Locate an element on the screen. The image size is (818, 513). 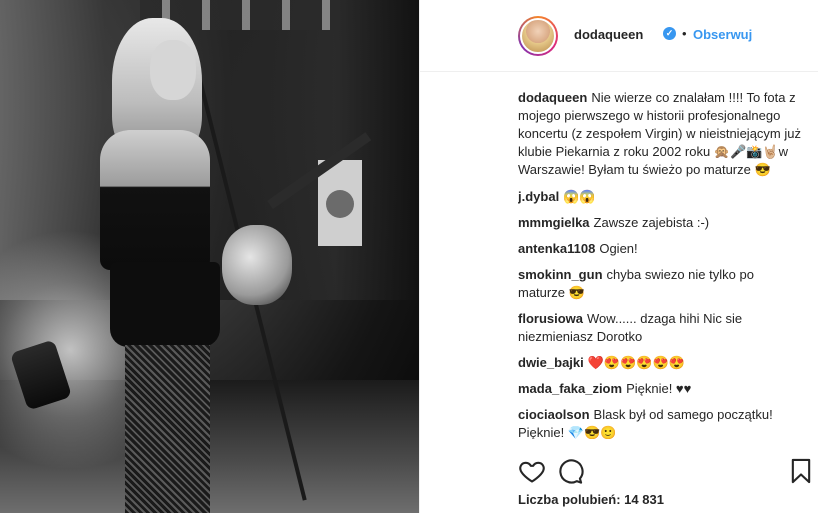
comment-text: 😱😱 is located at coordinates (579, 196).